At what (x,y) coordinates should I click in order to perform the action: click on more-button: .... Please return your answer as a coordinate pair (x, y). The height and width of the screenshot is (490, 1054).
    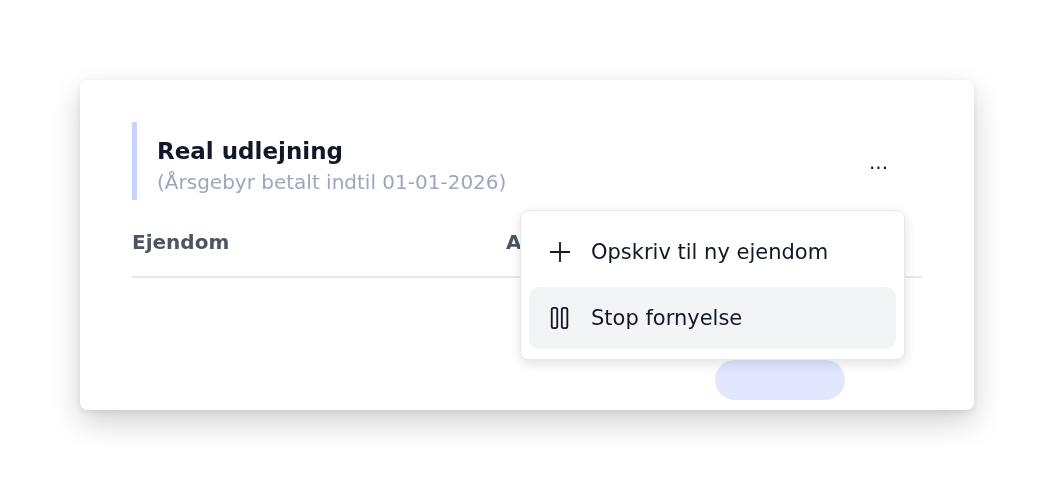
    Looking at the image, I should click on (878, 162).